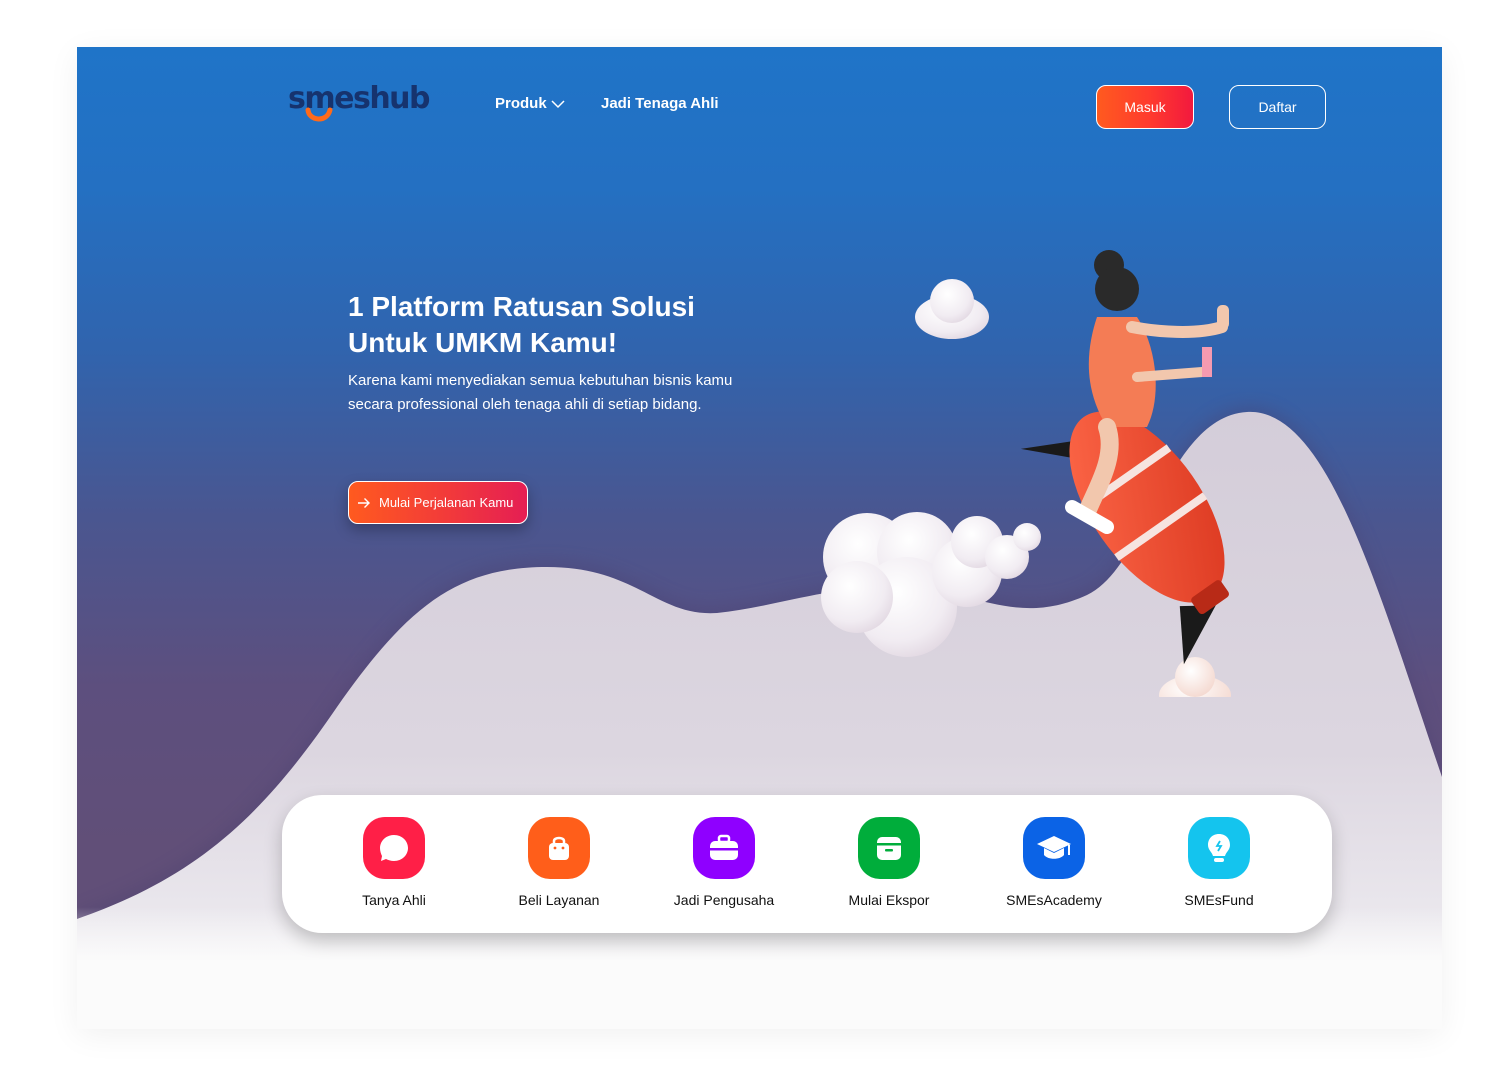 The height and width of the screenshot is (1076, 1512). What do you see at coordinates (952, 309) in the screenshot?
I see `cloud-top` at bounding box center [952, 309].